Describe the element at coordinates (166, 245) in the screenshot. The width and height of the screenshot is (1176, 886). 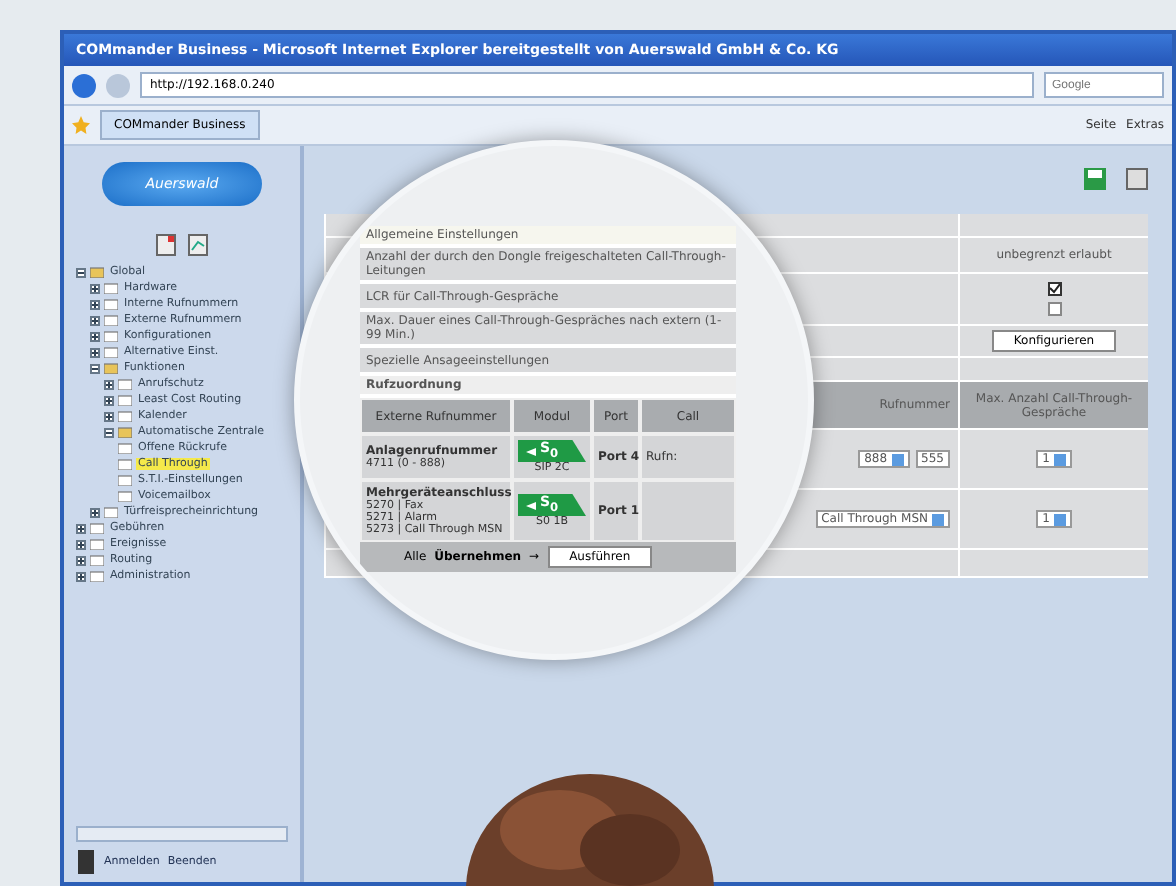
I see `document-icon` at that location.